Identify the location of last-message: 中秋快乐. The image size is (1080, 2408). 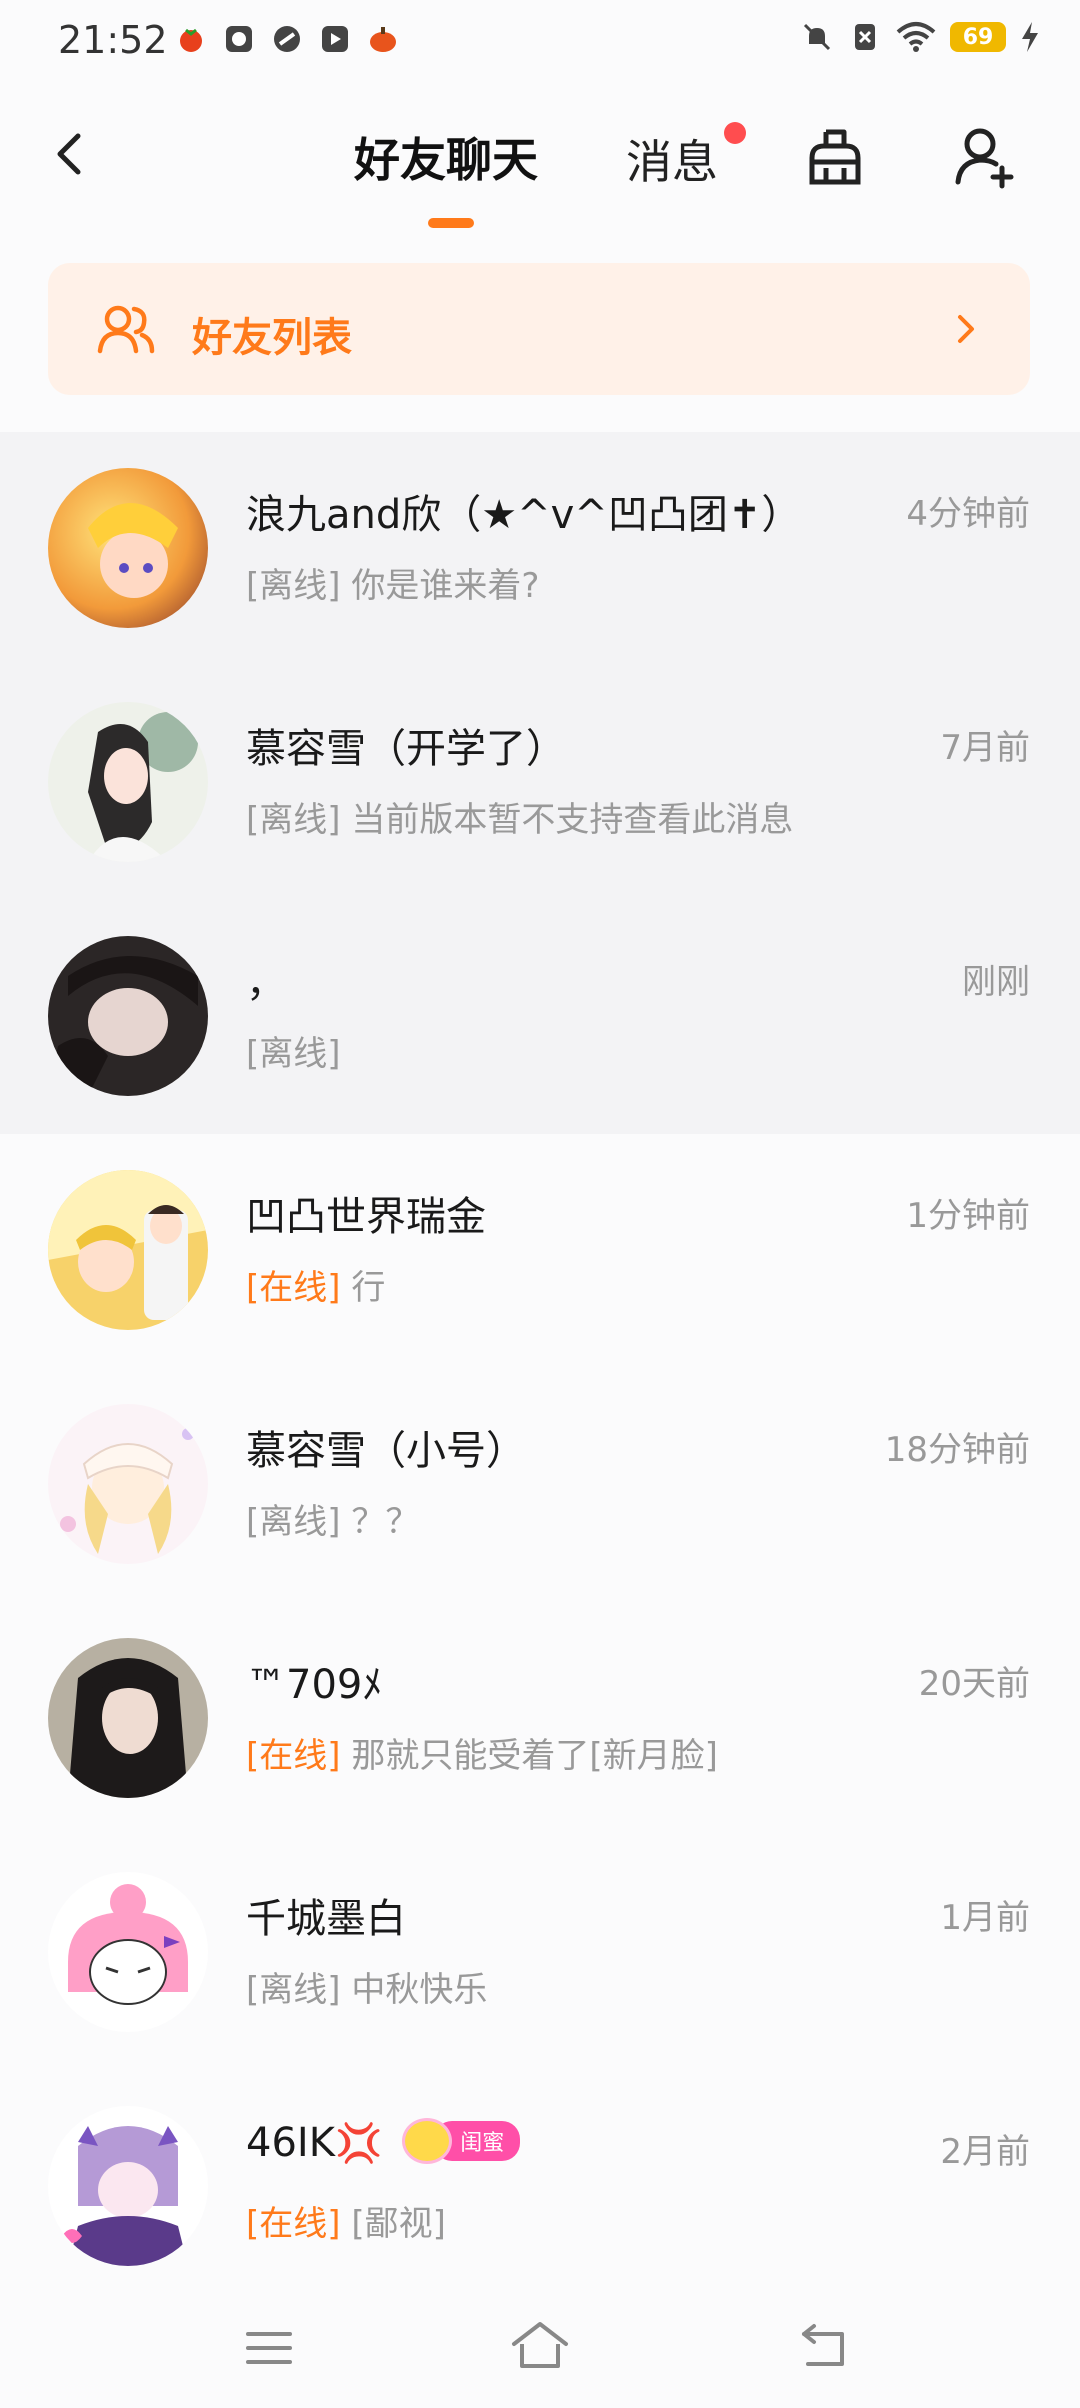
(414, 1990).